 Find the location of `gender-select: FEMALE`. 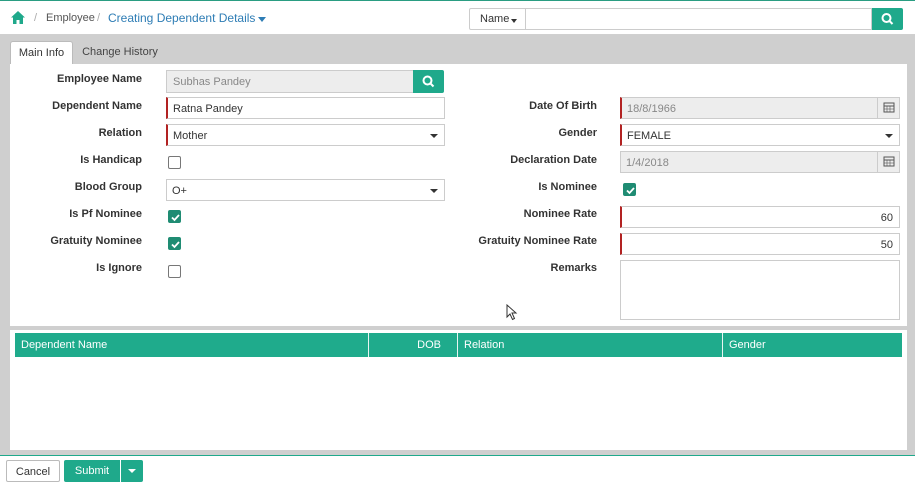

gender-select: FEMALE is located at coordinates (760, 135).